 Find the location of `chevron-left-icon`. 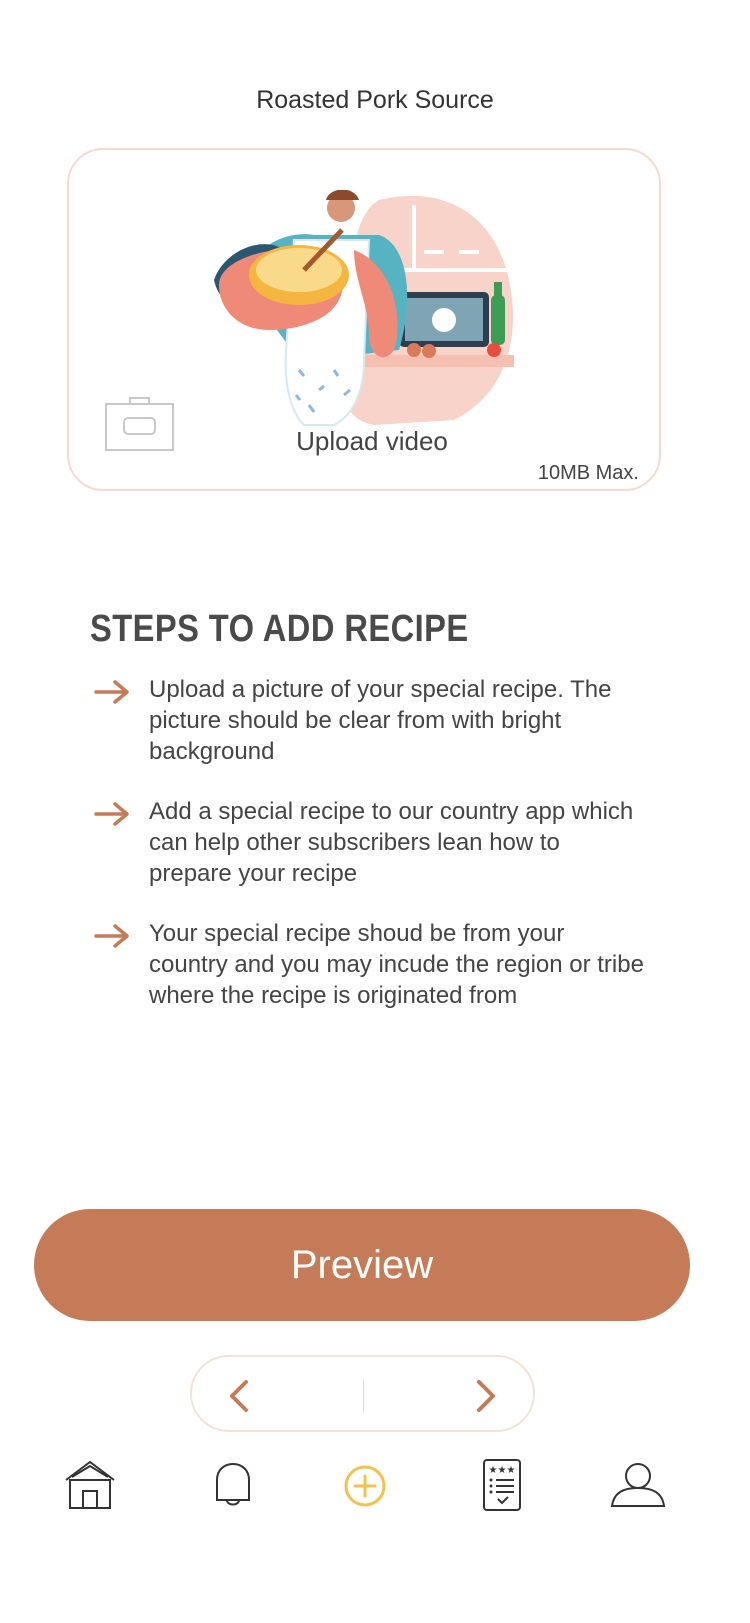

chevron-left-icon is located at coordinates (241, 1396).